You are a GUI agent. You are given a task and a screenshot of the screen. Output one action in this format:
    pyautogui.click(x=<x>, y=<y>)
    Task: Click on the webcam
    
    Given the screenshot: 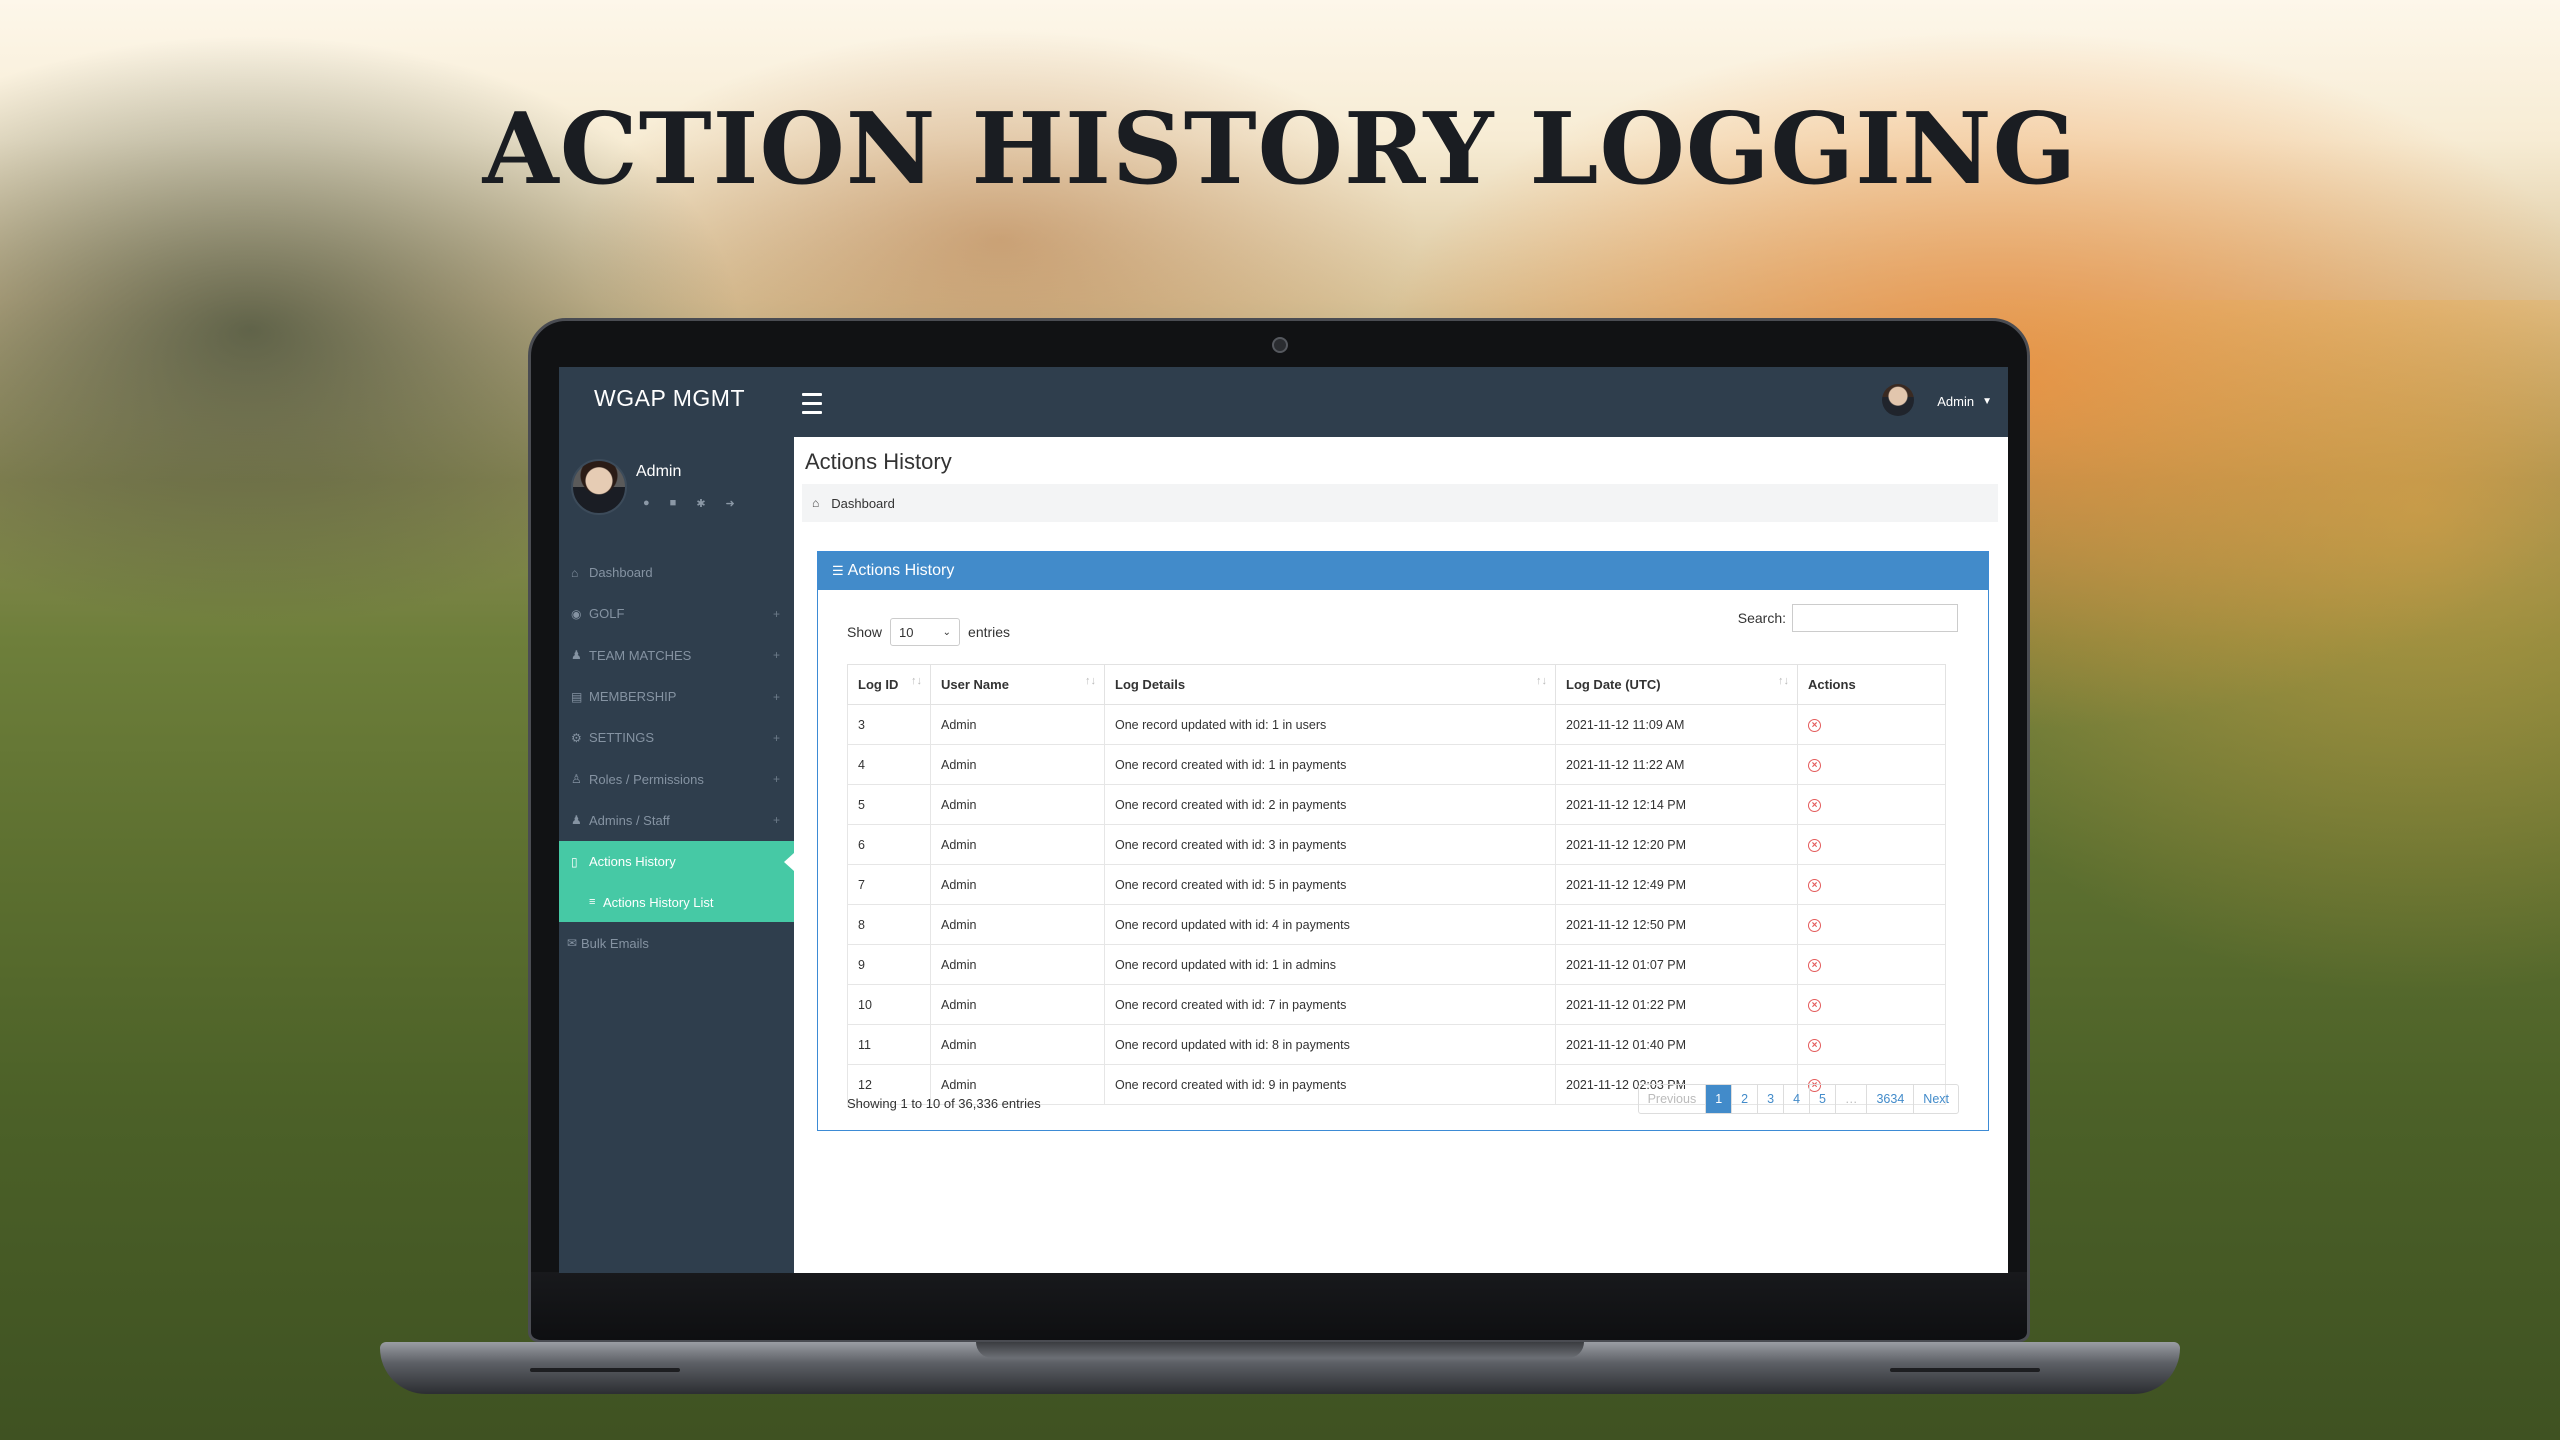 What is the action you would take?
    pyautogui.click(x=1280, y=345)
    